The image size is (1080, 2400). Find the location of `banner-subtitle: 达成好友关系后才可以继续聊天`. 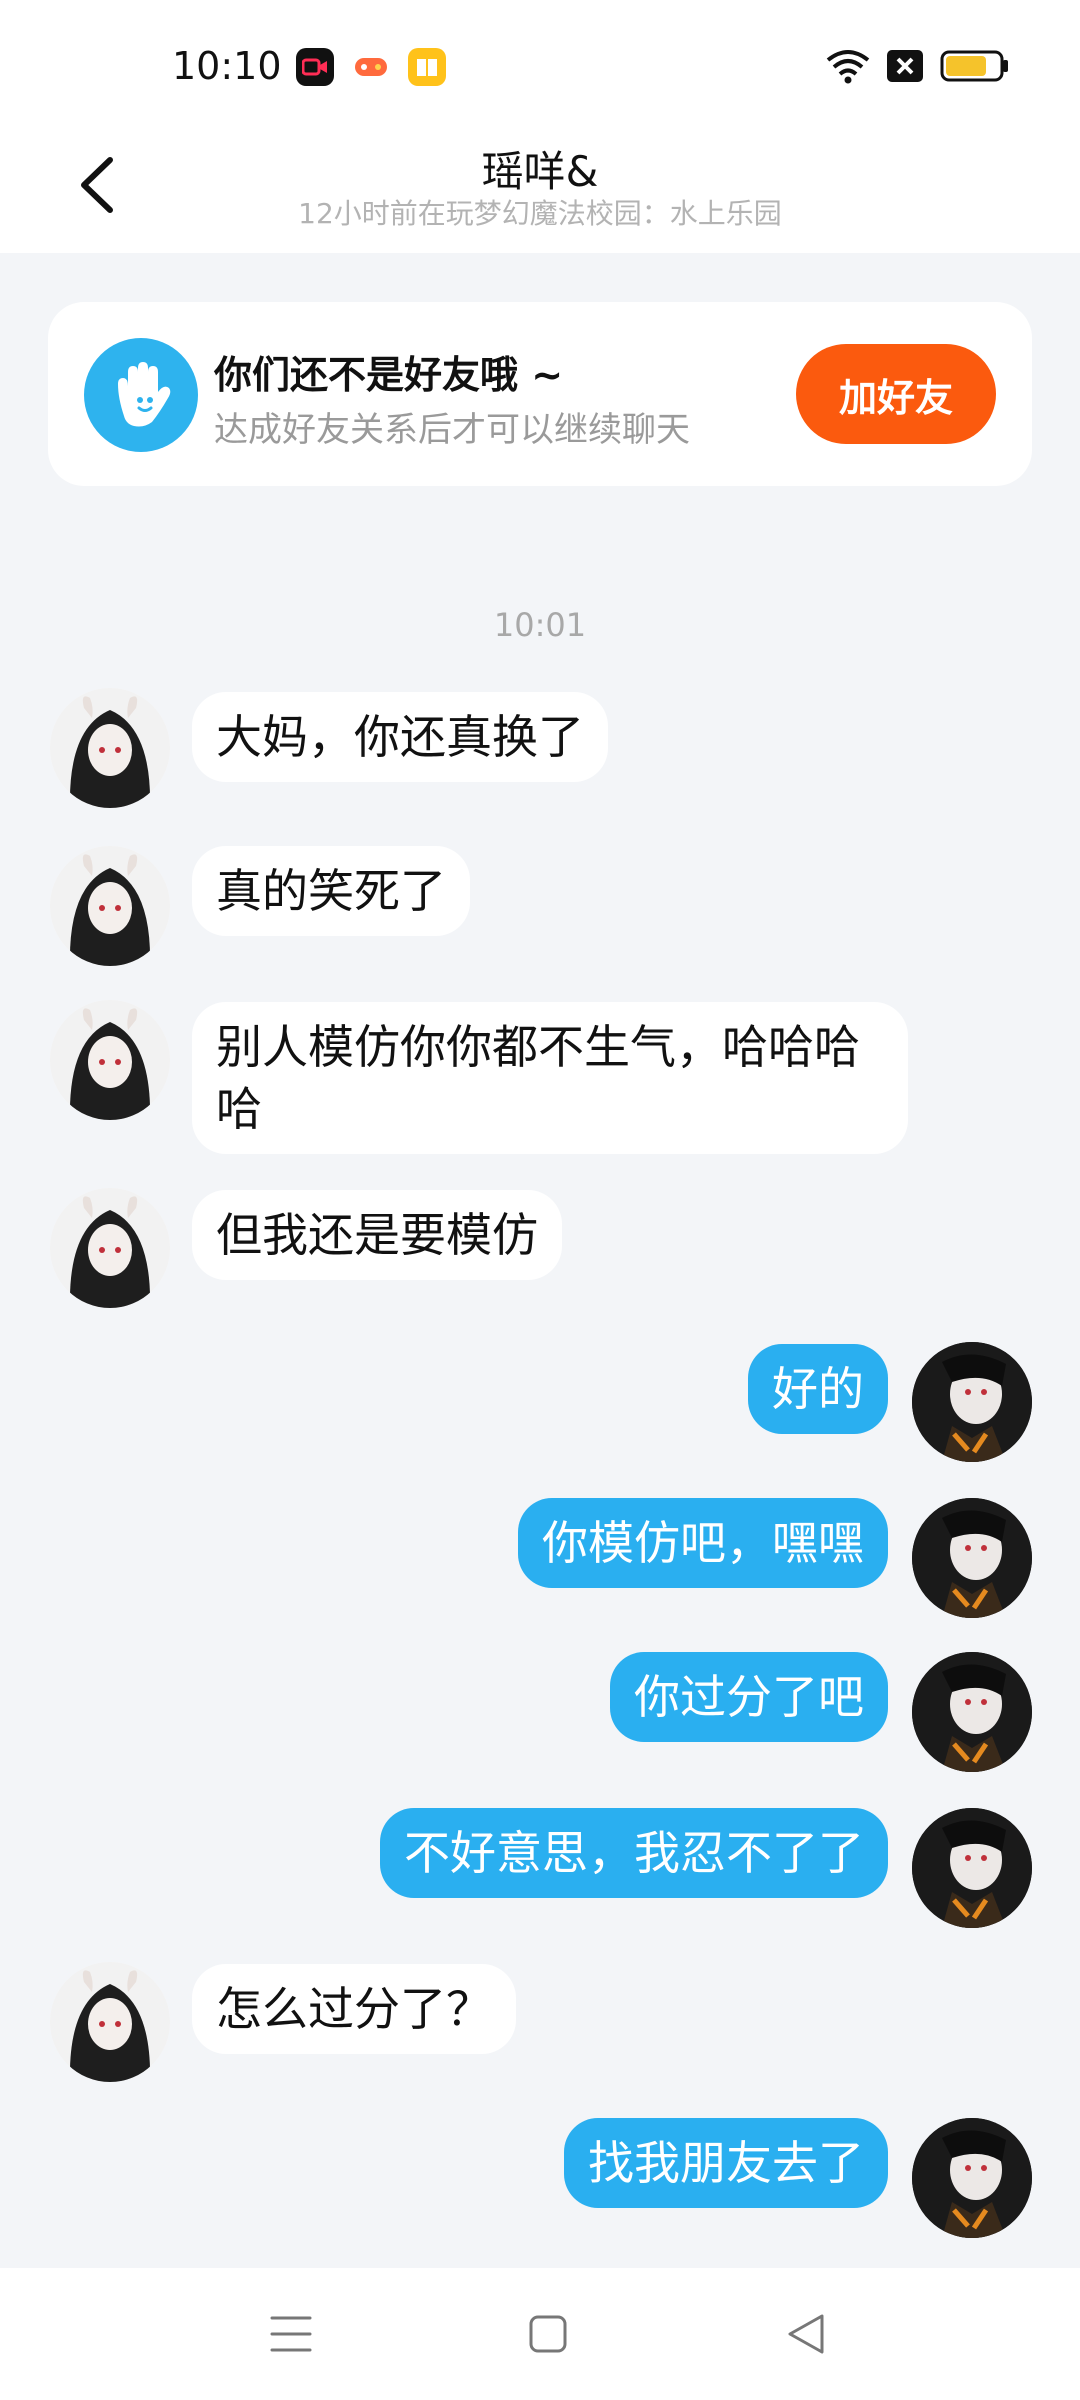

banner-subtitle: 达成好友关系后才可以继续聊天 is located at coordinates (452, 430).